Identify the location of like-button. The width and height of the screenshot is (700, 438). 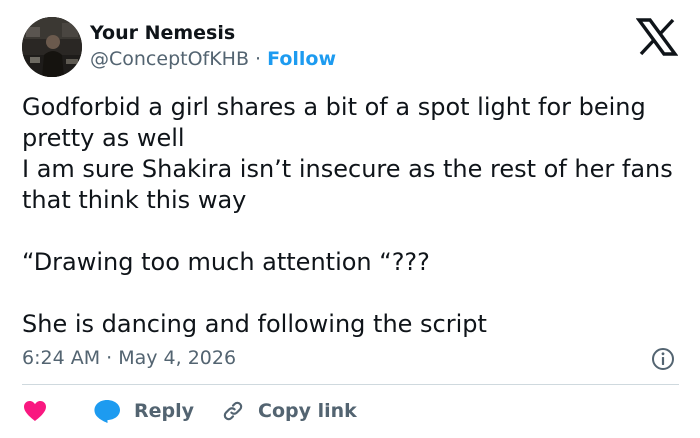
(35, 411).